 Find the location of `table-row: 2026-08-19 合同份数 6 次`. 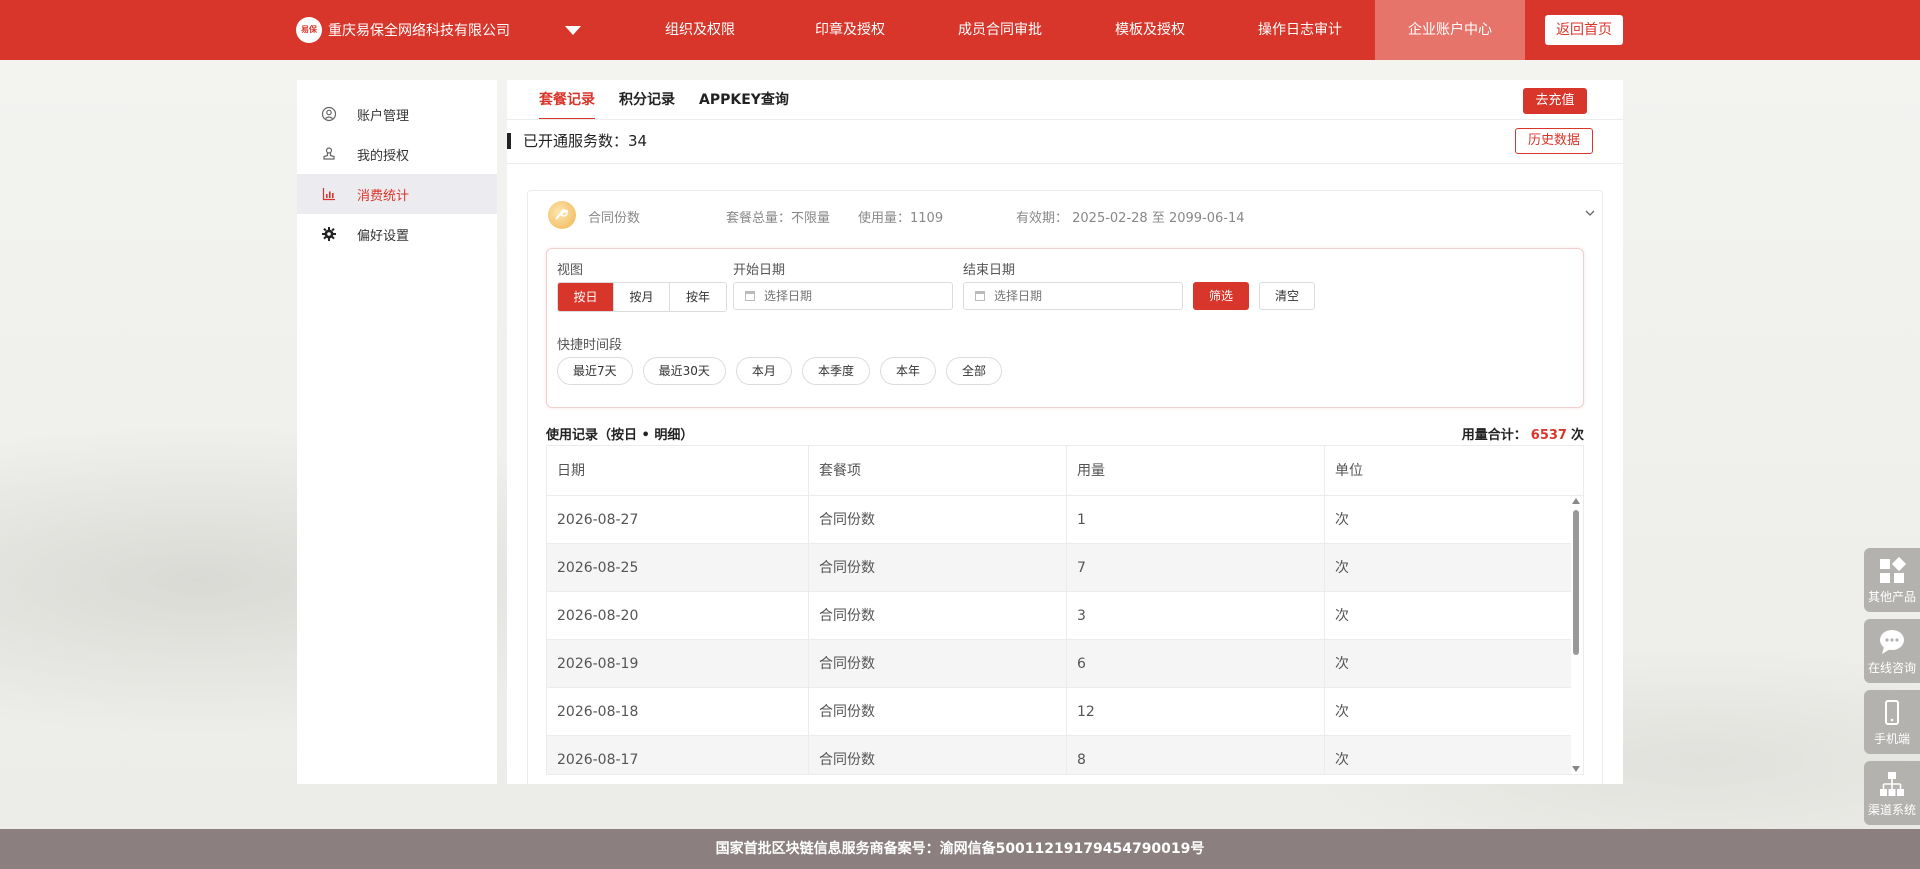

table-row: 2026-08-19 合同份数 6 次 is located at coordinates (1059, 664).